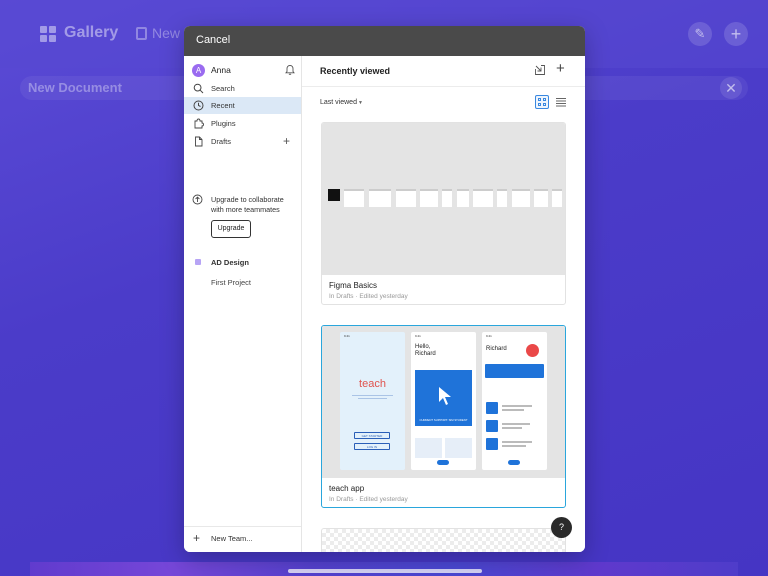 Image resolution: width=768 pixels, height=576 pixels. Describe the element at coordinates (338, 102) in the screenshot. I see `sort-dropdown: Last viewed` at that location.